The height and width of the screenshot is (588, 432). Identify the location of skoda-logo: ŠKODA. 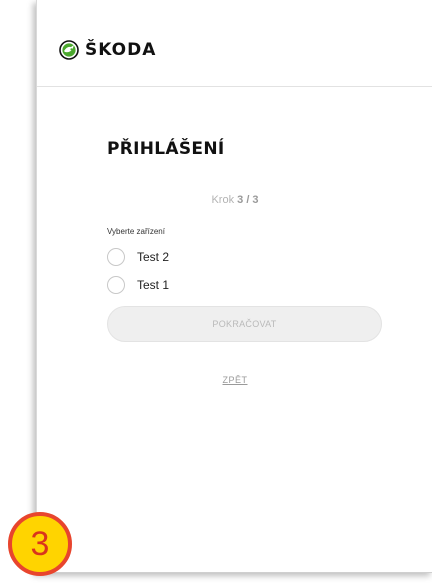
(107, 50).